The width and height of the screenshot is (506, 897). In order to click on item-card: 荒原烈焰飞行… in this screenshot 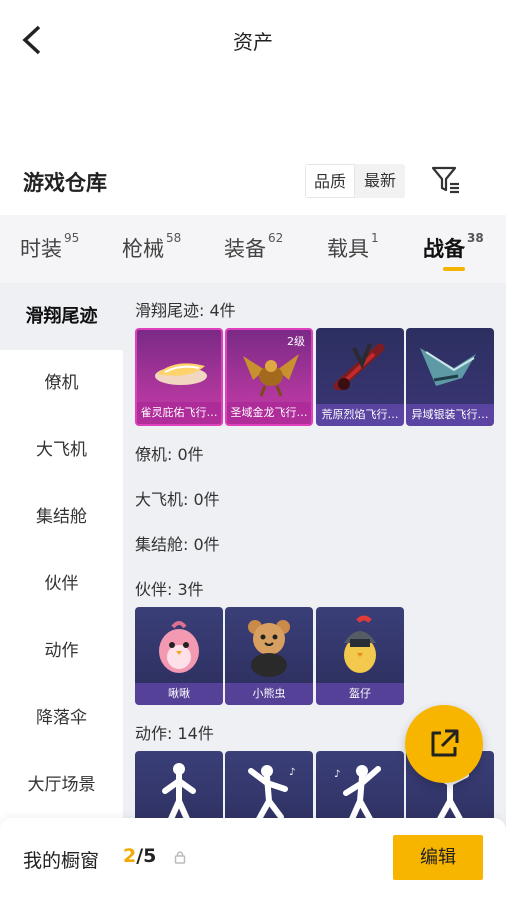, I will do `click(360, 377)`.